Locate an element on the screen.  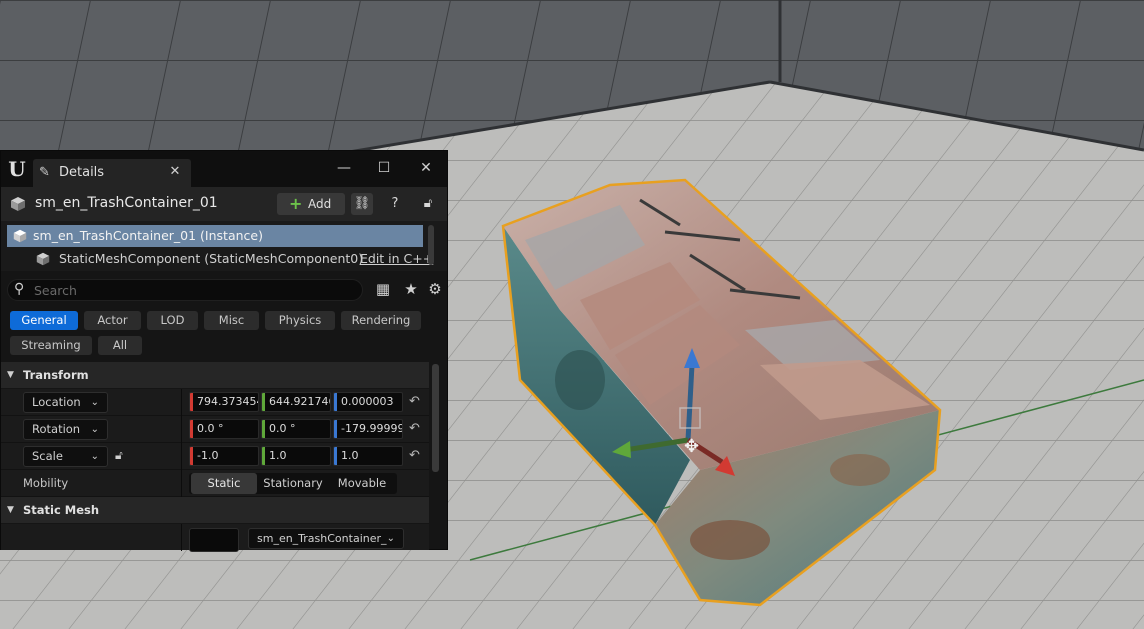
mesh-thumbnail is located at coordinates (214, 540).